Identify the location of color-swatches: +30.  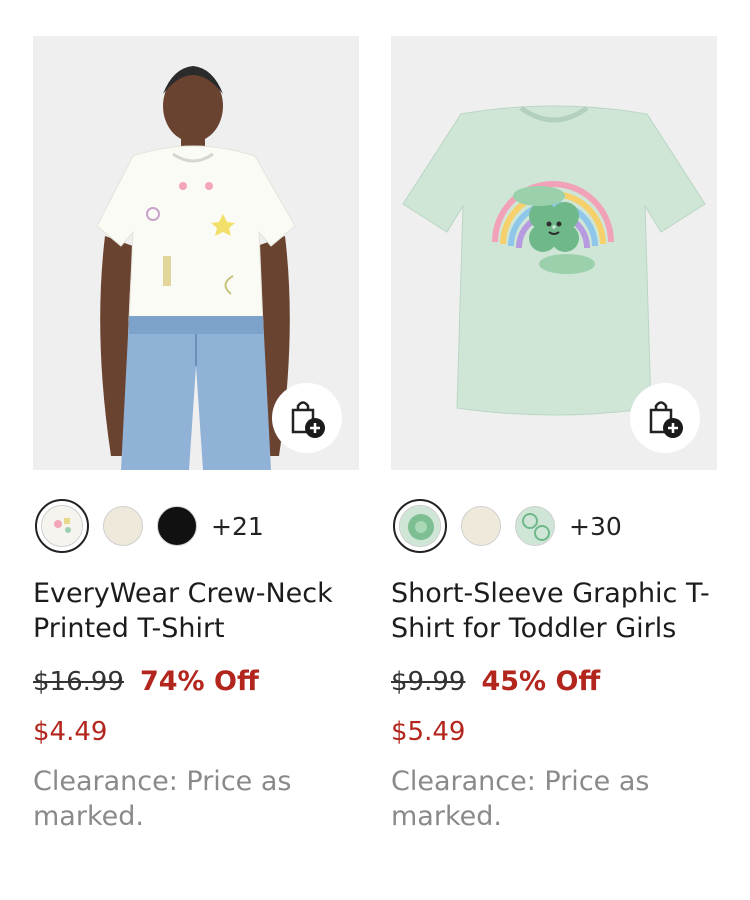
(554, 526).